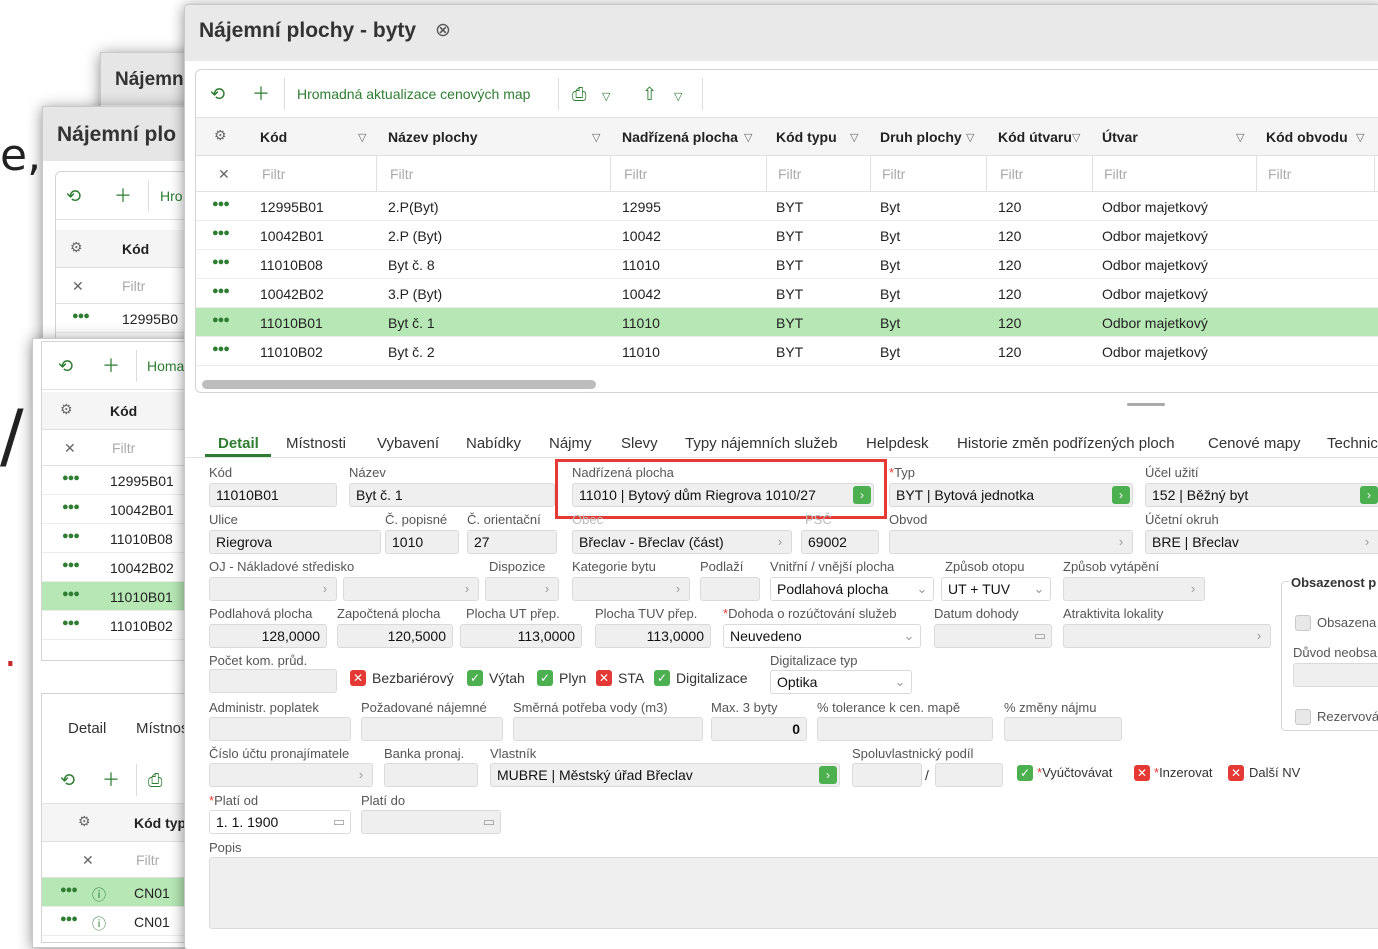 This screenshot has width=1378, height=949. What do you see at coordinates (1134, 589) in the screenshot?
I see `vytapeni-field: ›` at bounding box center [1134, 589].